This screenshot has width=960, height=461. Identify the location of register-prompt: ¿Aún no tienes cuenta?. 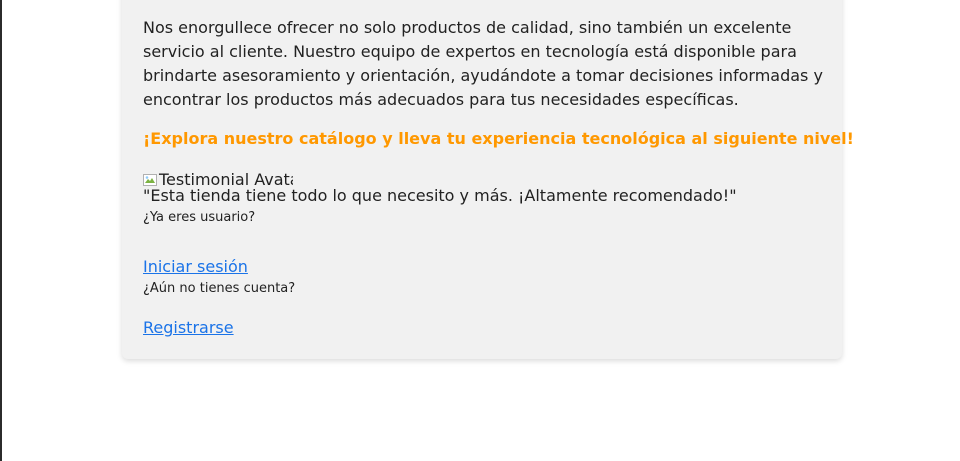
(219, 288).